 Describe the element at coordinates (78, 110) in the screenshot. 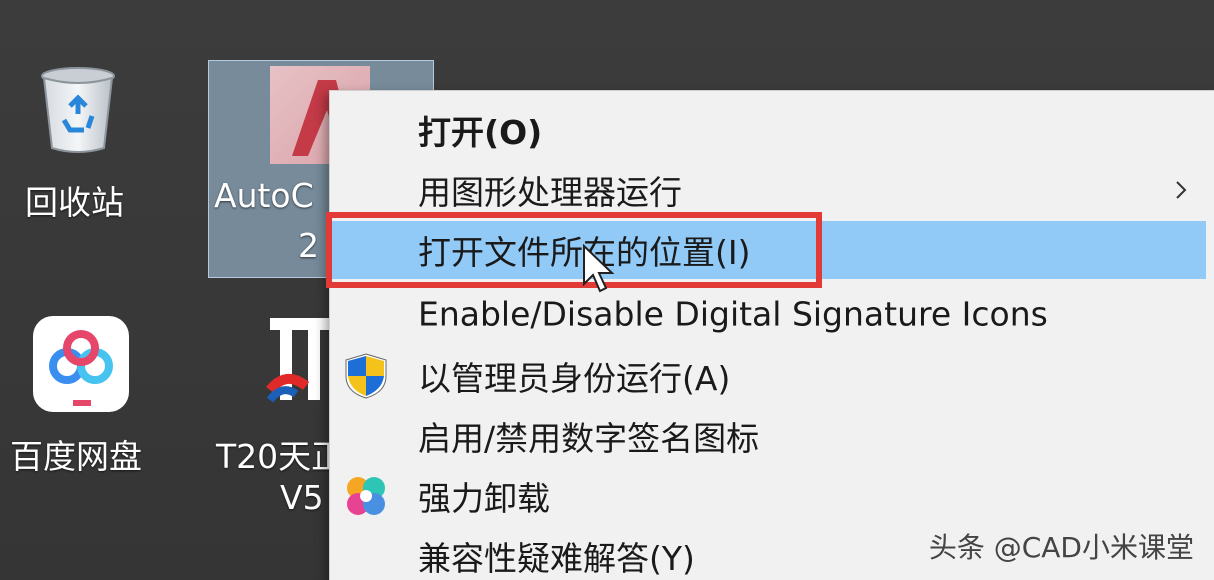

I see `recycle-bin-icon` at that location.